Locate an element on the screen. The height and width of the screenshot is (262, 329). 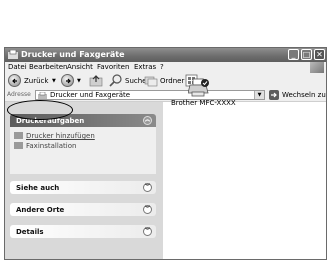
highlight-ellipse is located at coordinates (40, 110).